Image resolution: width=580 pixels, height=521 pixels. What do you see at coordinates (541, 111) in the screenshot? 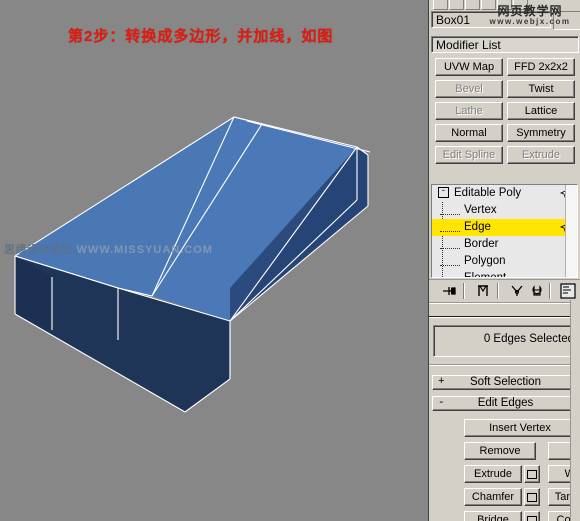
I see `modifier-button-lattice: Lattice` at bounding box center [541, 111].